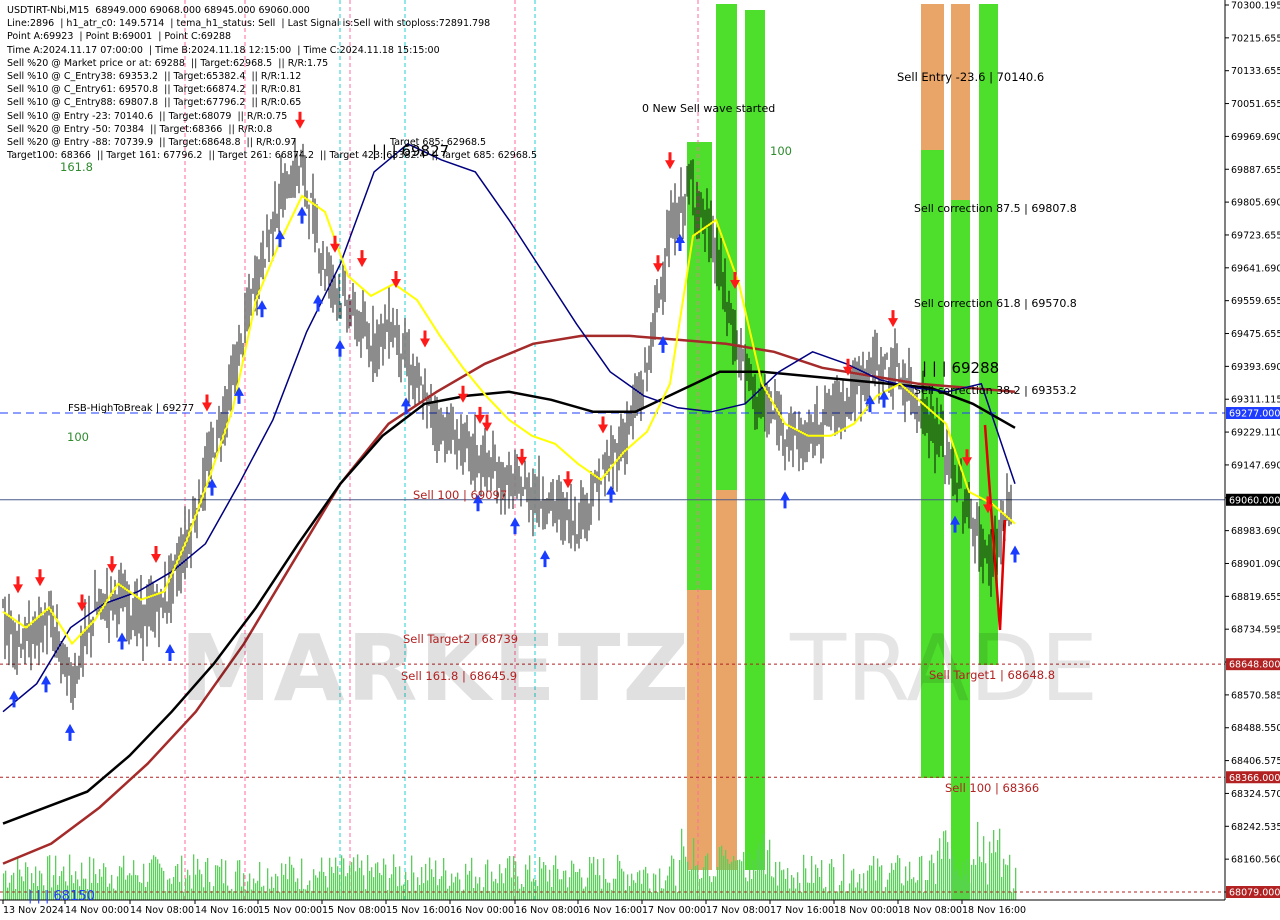 The image size is (1280, 920). I want to click on y-tick-label: 69475.655, so click(1255, 334).